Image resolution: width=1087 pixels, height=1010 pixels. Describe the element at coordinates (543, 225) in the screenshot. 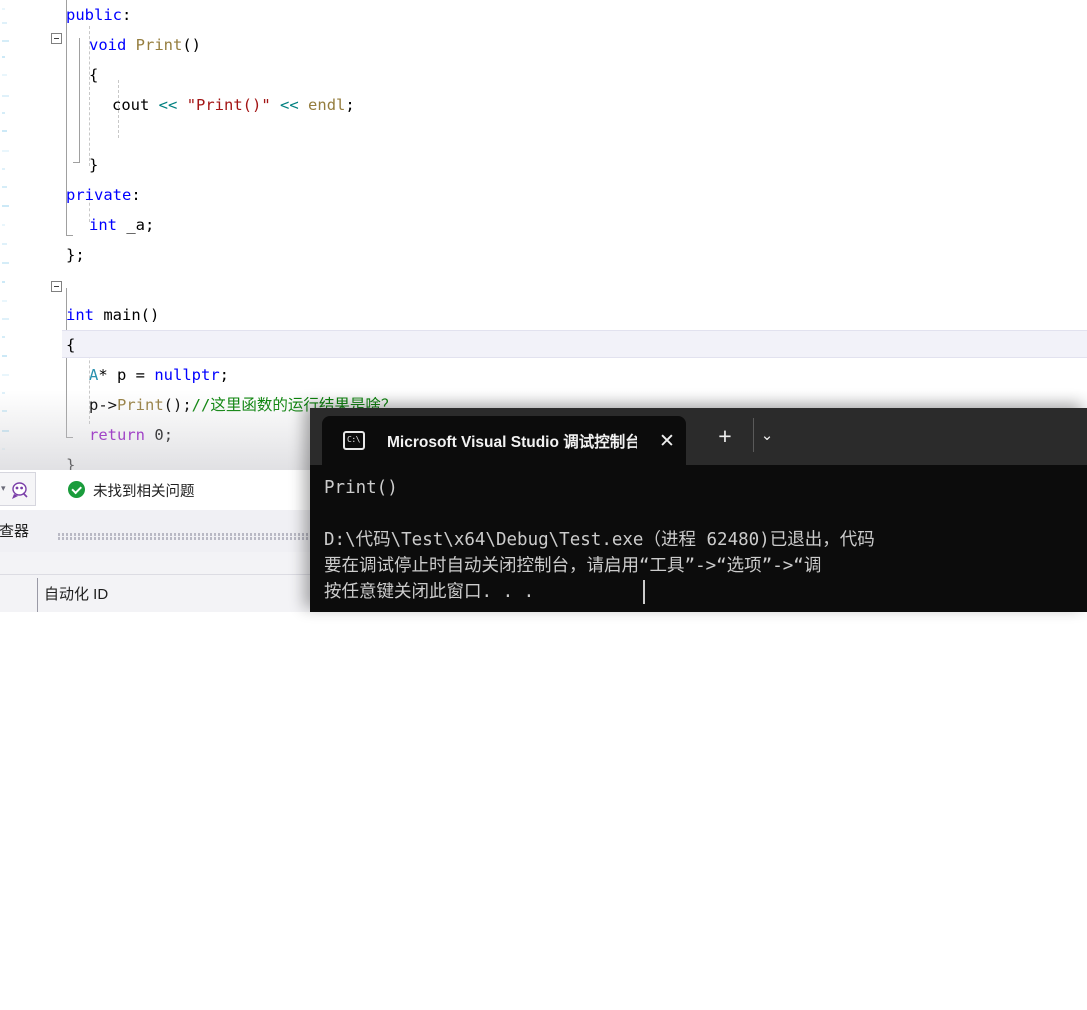

I see `code-line: int _a;` at that location.